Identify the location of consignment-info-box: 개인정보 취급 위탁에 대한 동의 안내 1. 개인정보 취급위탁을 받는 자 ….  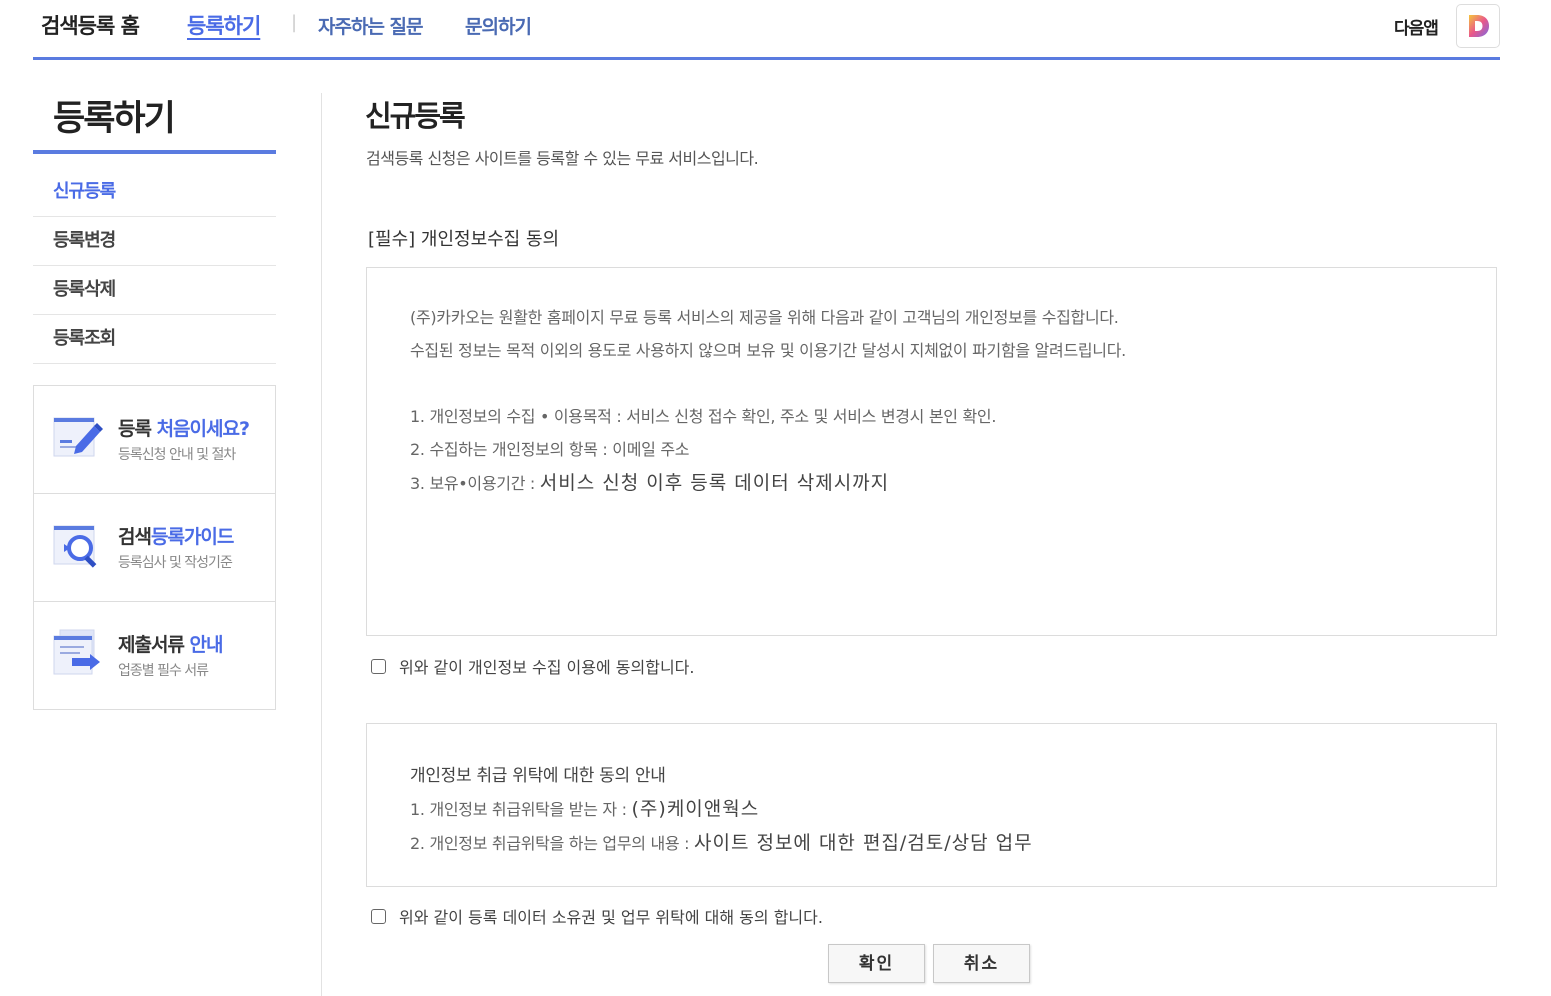
(931, 805).